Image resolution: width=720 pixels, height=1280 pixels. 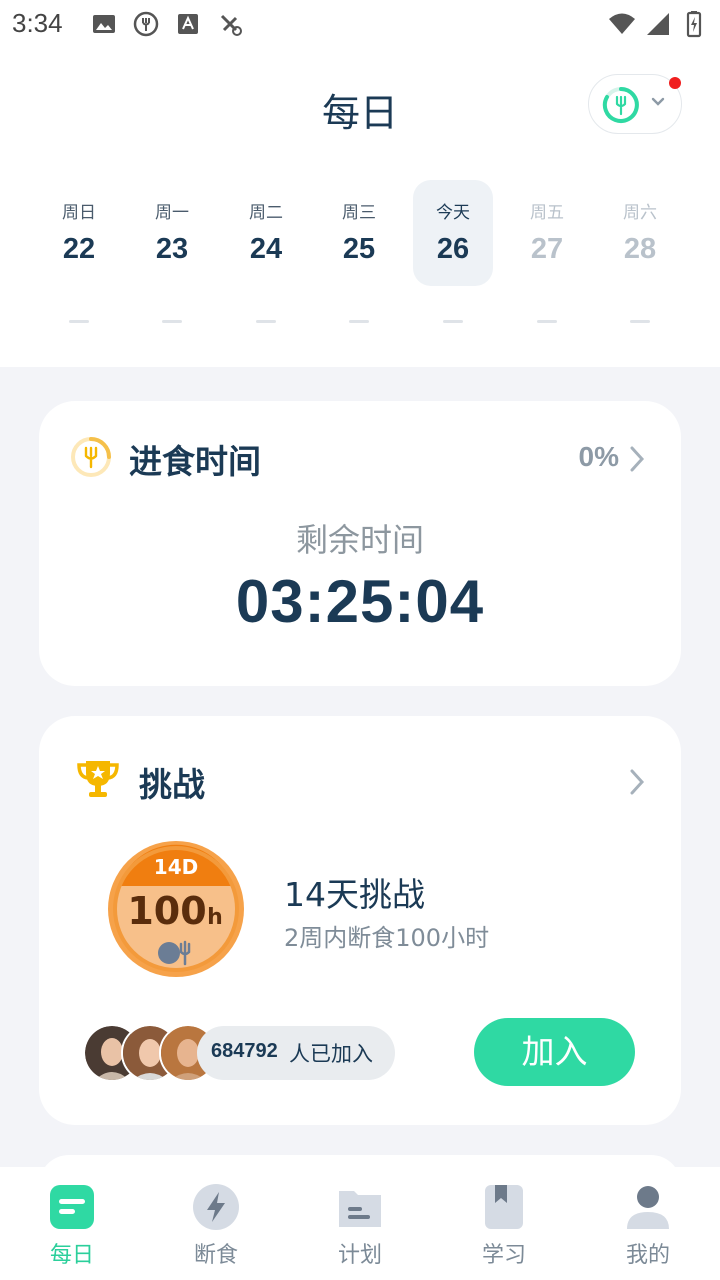 What do you see at coordinates (79, 213) in the screenshot?
I see `day-name: 周日` at bounding box center [79, 213].